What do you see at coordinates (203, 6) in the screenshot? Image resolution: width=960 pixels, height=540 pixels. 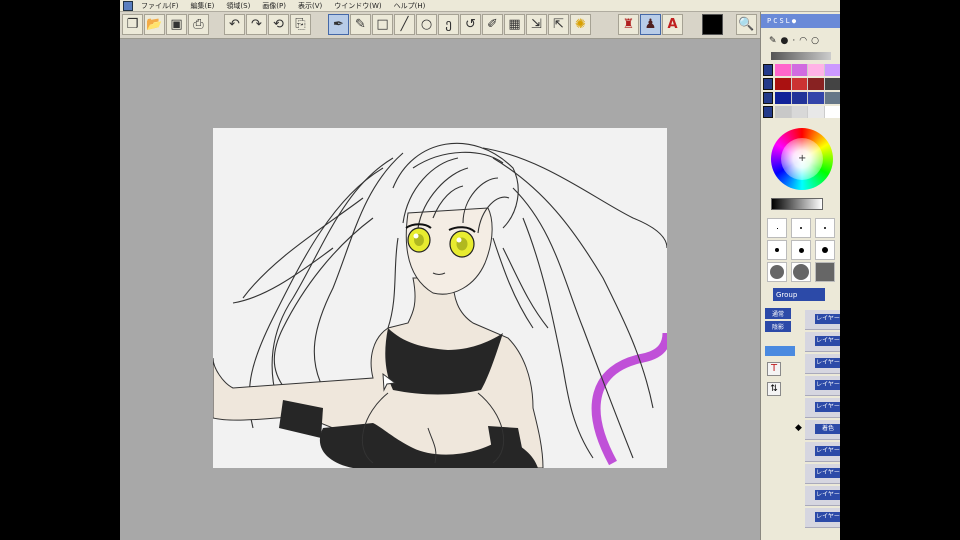 I see `menu-edit: 編集(E)` at bounding box center [203, 6].